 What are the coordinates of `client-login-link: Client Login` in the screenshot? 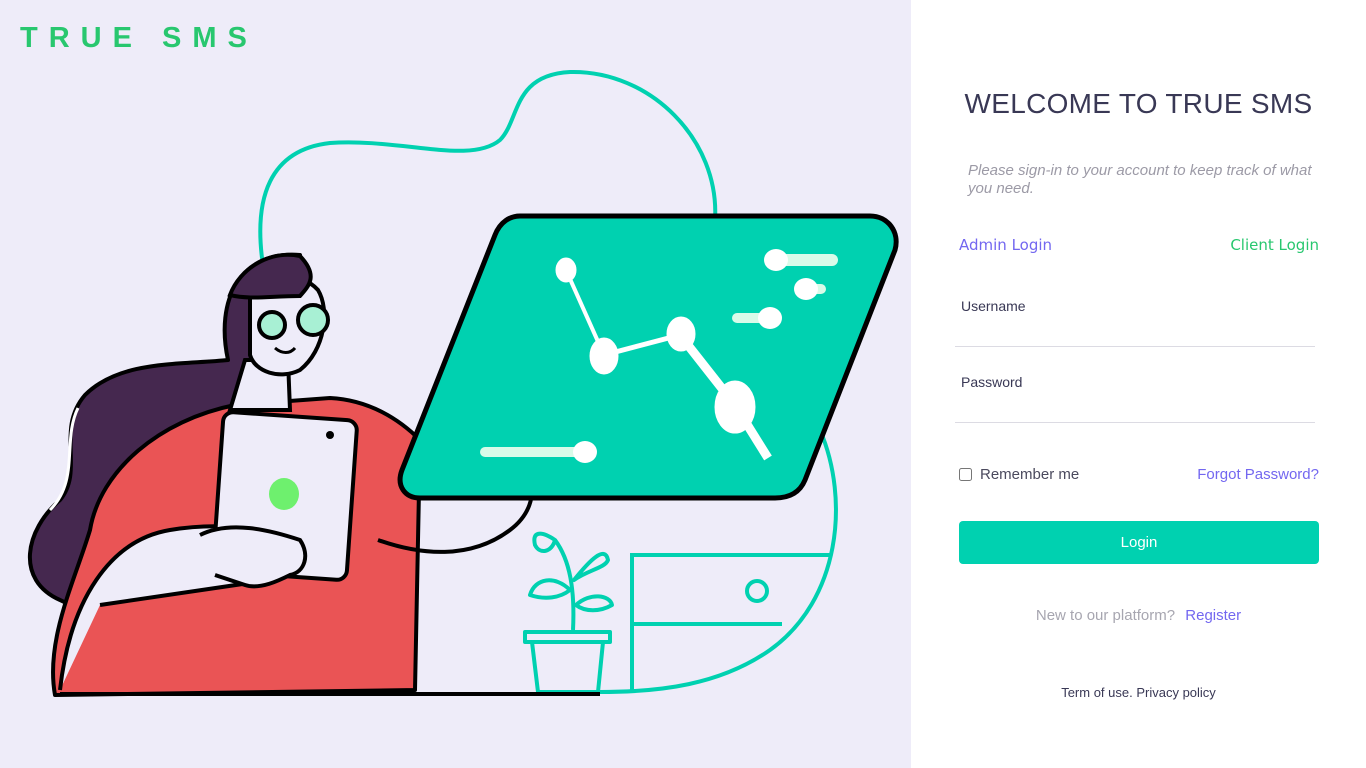 It's located at (1274, 245).